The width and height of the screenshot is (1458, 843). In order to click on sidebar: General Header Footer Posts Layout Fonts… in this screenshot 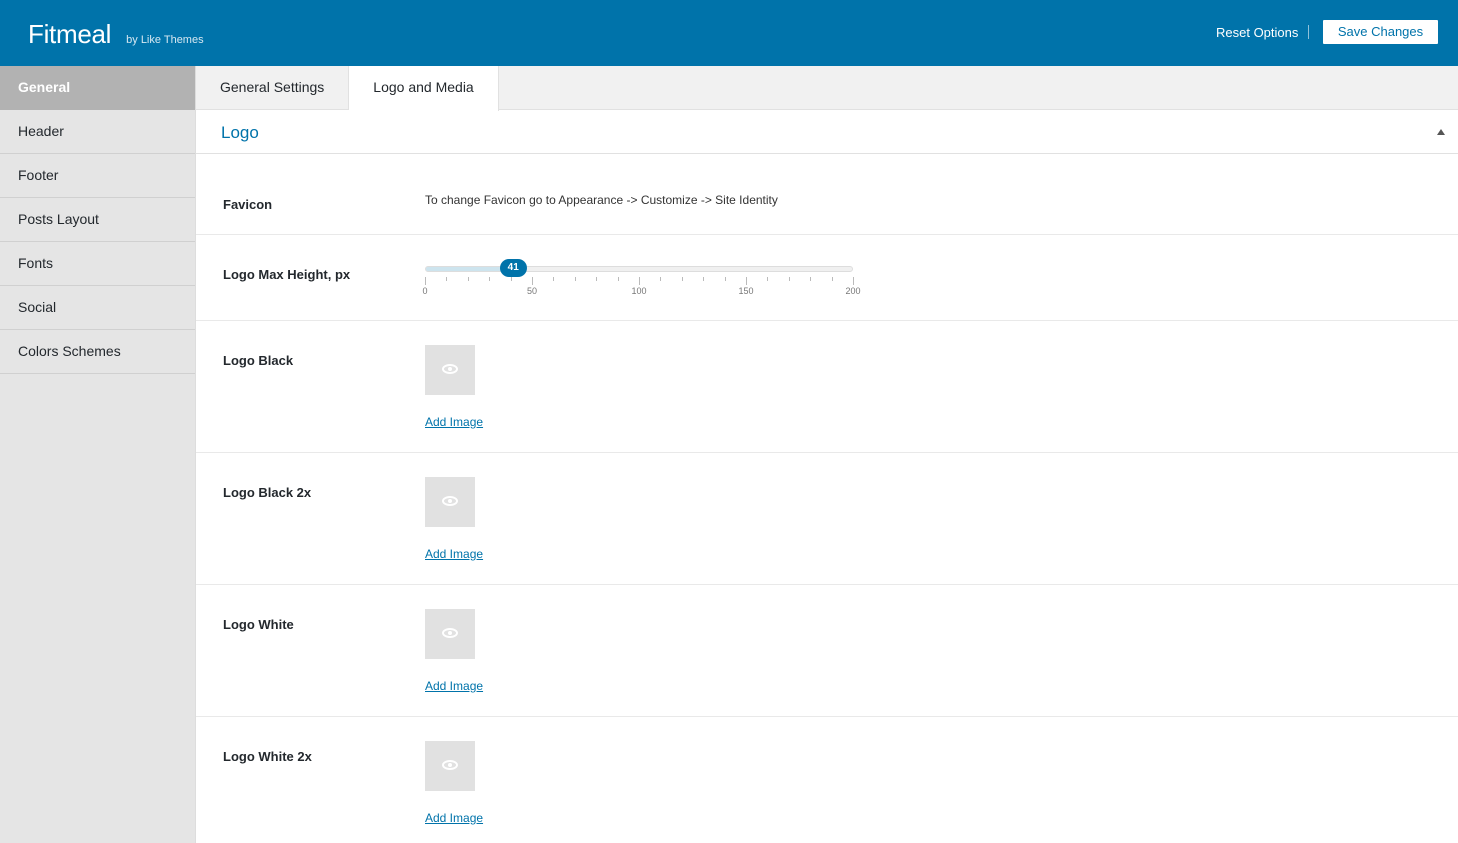, I will do `click(98, 454)`.